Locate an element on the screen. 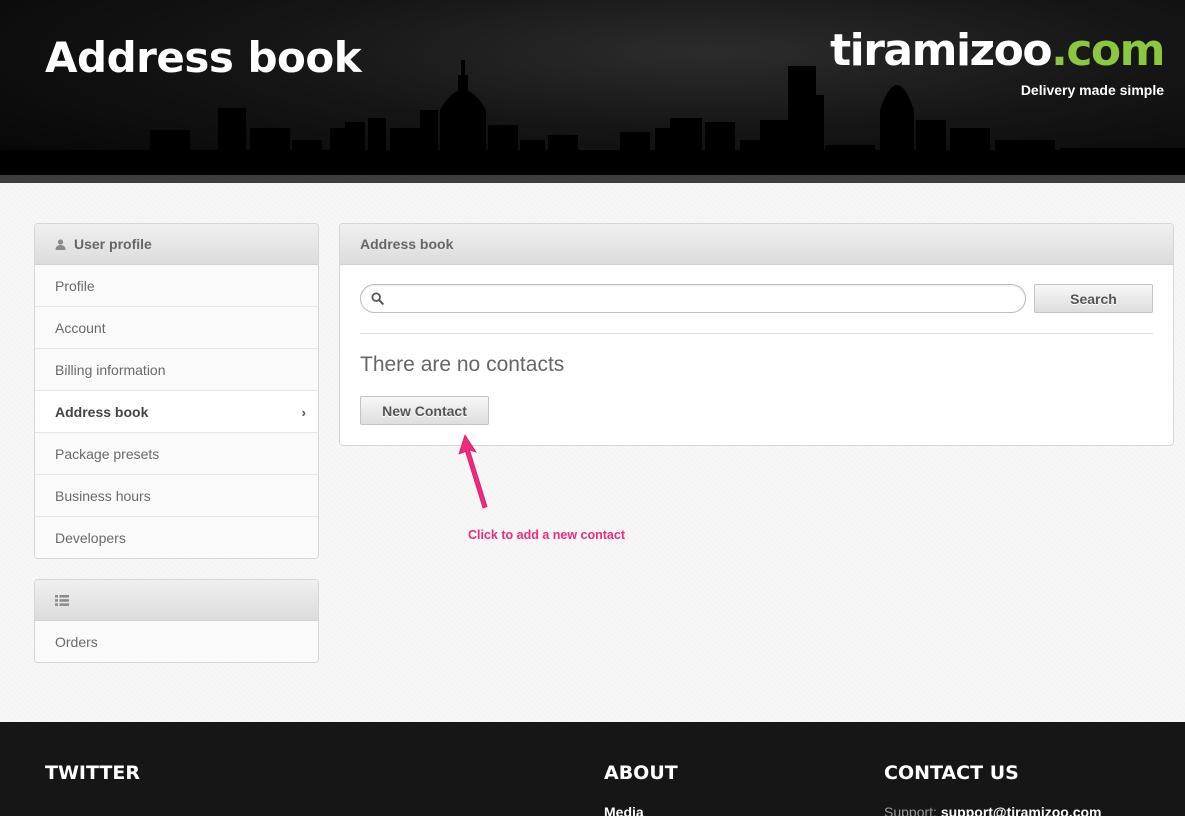  sidebar-item-label: Profile is located at coordinates (75, 285).